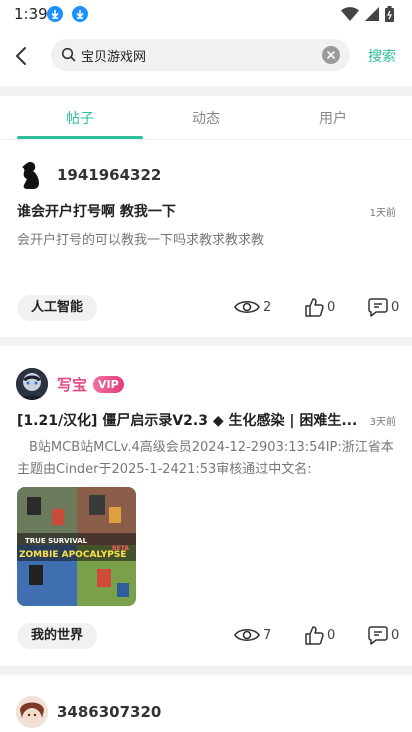 This screenshot has height=732, width=412. I want to click on view-count: 2, so click(252, 307).